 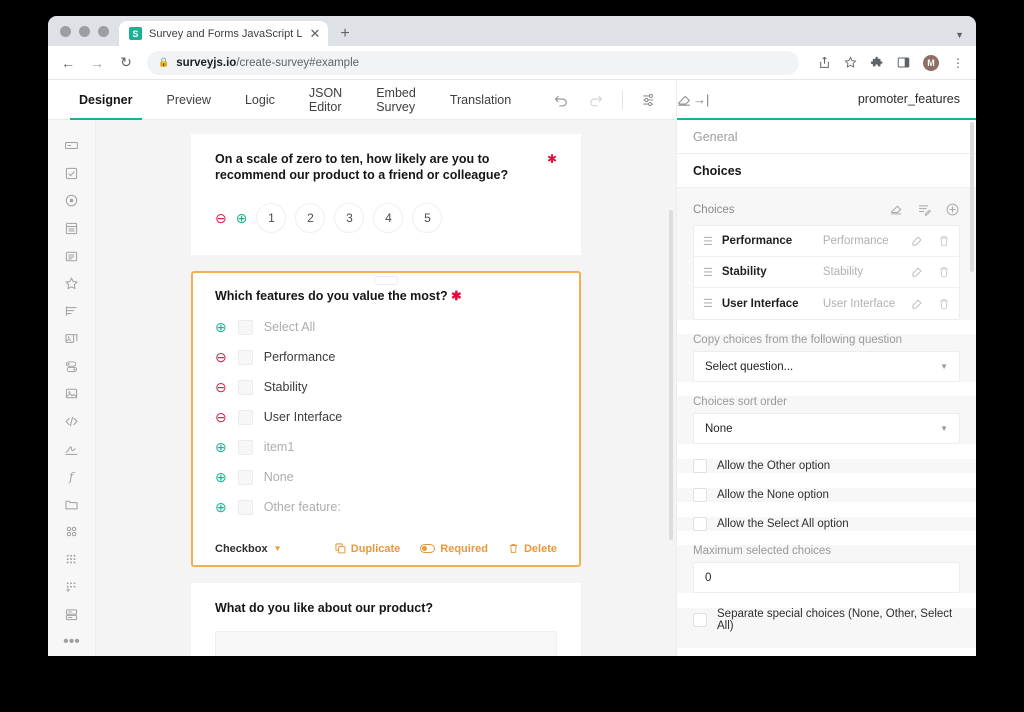 I want to click on choice-item: ⊕ item1, so click(x=386, y=447).